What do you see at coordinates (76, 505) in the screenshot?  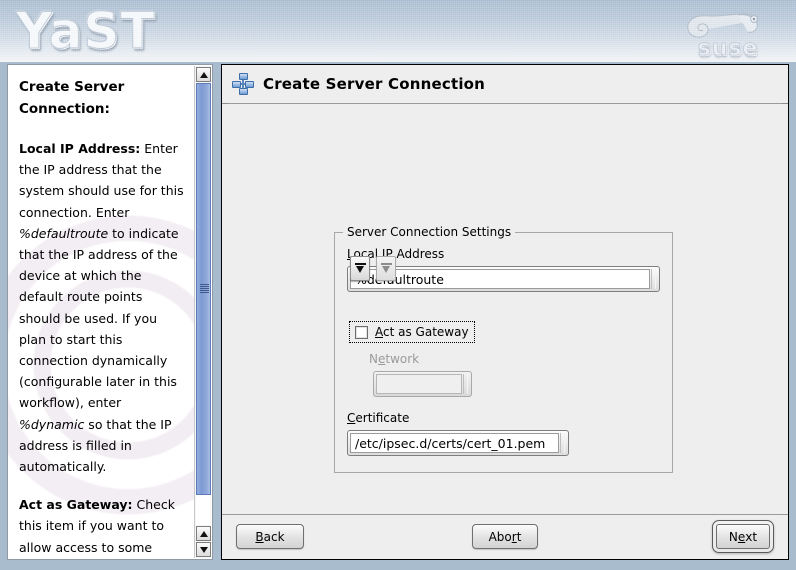 I see `help-term-gateway: Act as Gateway:` at bounding box center [76, 505].